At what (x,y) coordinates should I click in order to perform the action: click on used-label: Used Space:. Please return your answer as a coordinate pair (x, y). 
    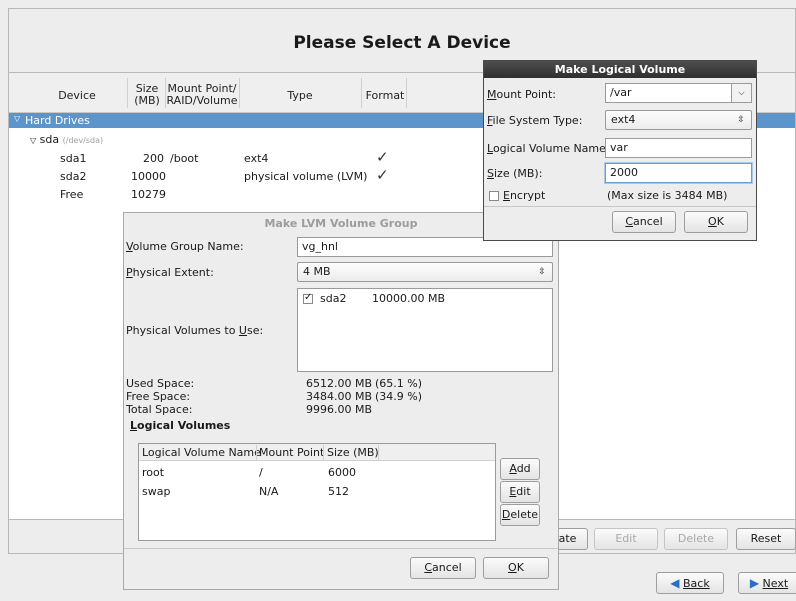
    Looking at the image, I should click on (160, 383).